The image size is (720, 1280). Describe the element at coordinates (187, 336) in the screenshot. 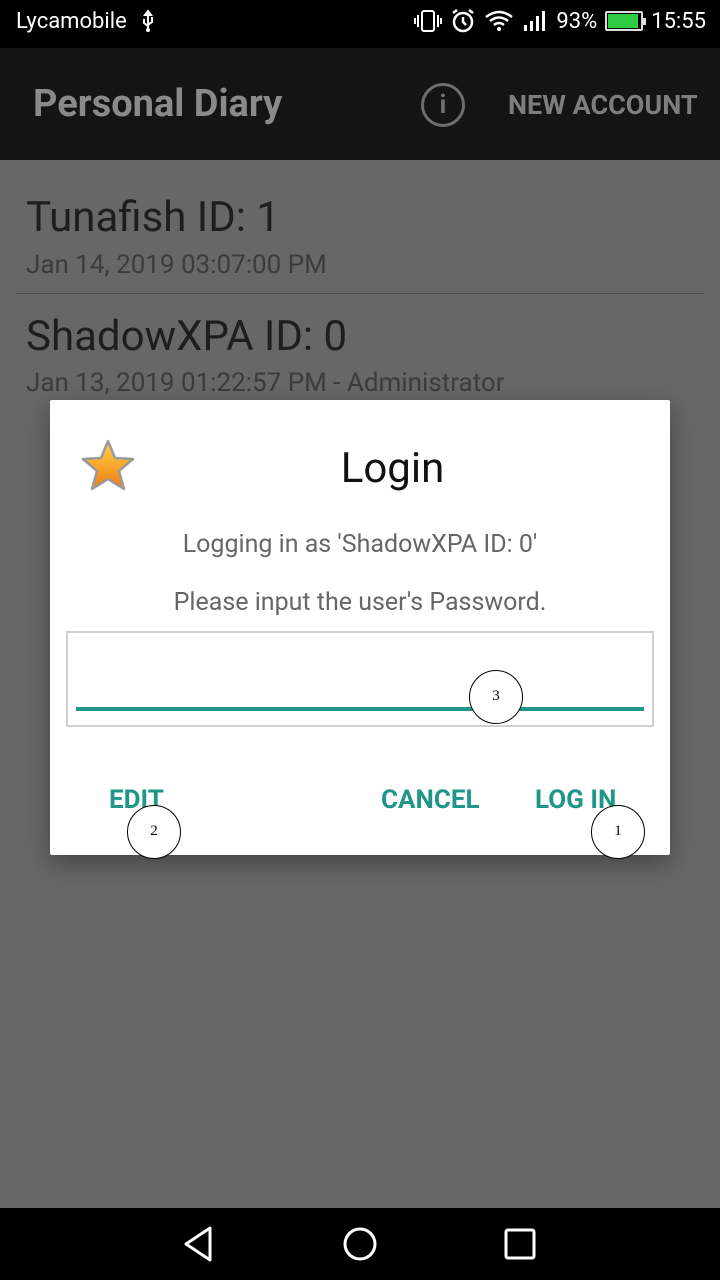

I see `account-name: ShadowXPA ID: 0` at that location.